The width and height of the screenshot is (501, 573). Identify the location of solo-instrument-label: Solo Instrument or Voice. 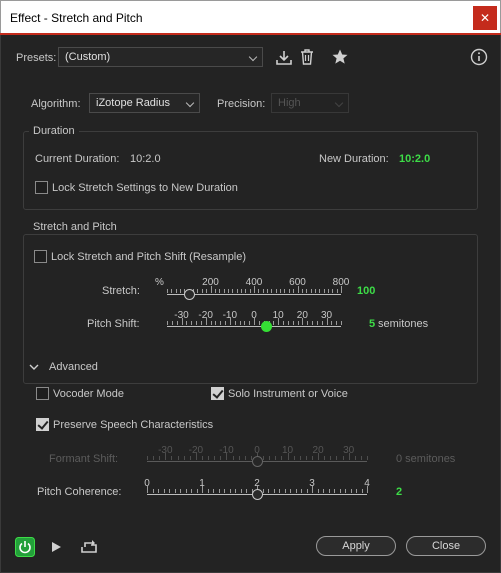
(288, 394).